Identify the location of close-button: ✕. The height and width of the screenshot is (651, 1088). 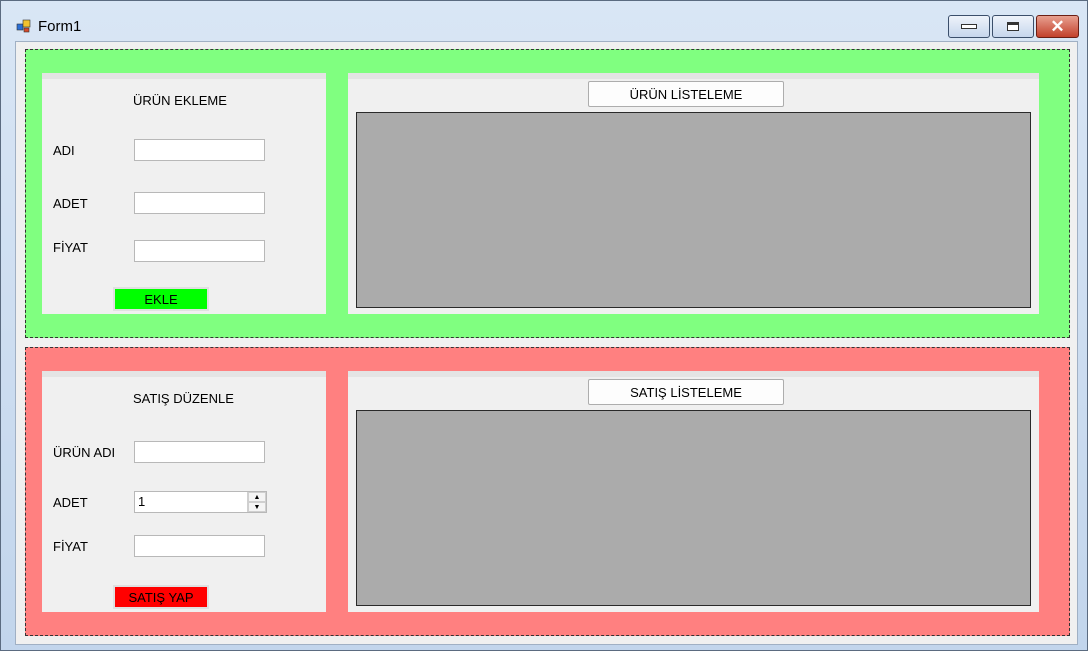
(1057, 26).